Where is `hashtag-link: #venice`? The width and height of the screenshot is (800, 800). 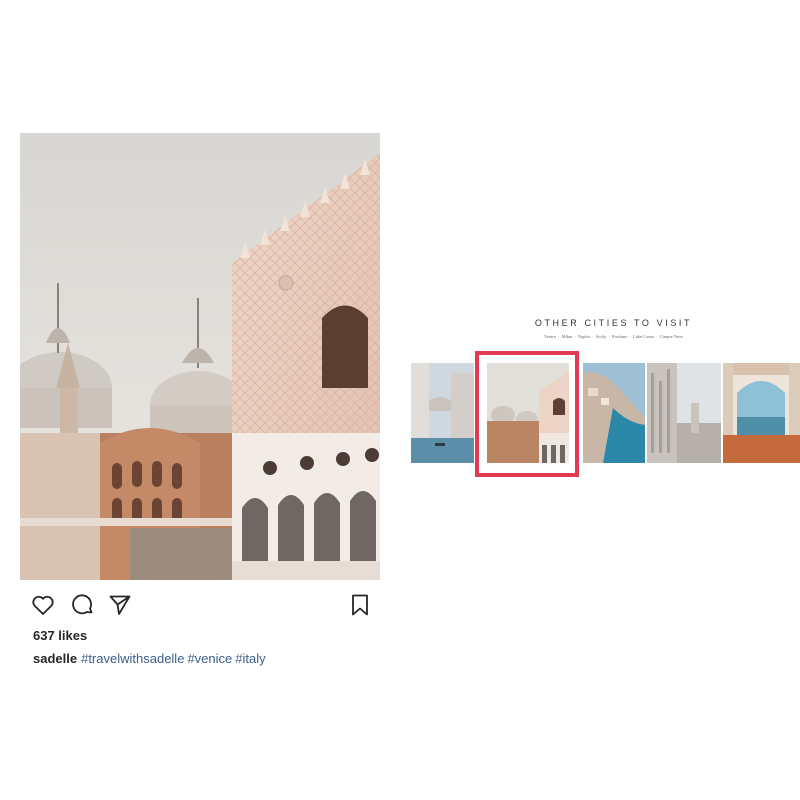
hashtag-link: #venice is located at coordinates (209, 658).